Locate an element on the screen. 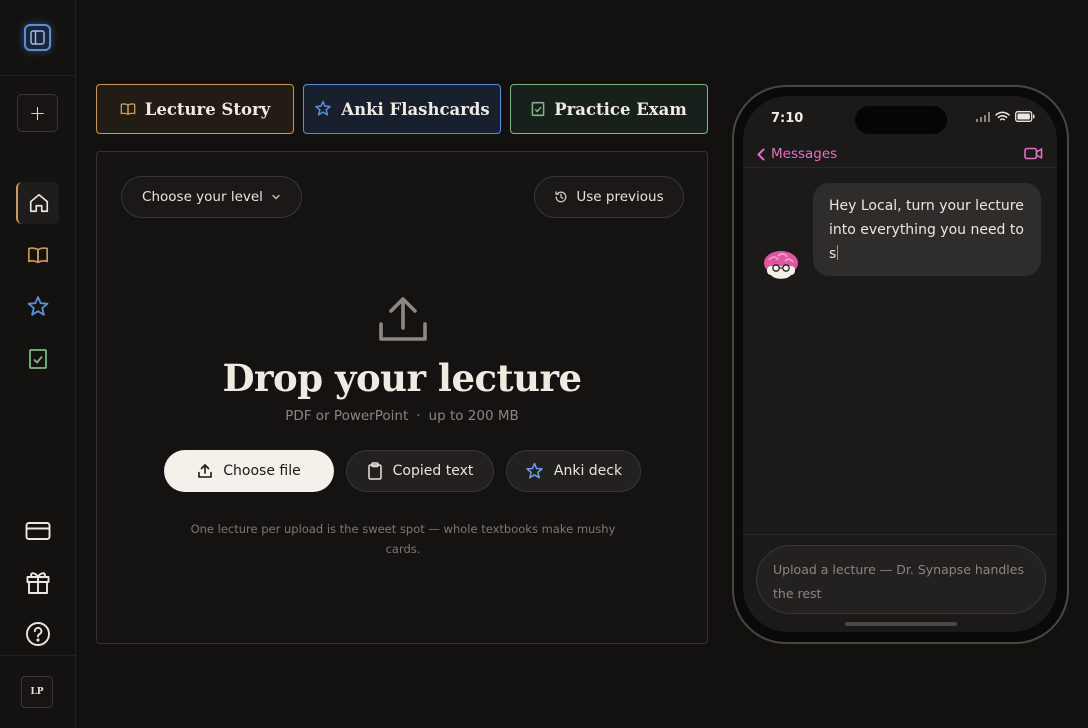 The width and height of the screenshot is (1088, 728). use-previous-label: Use previous is located at coordinates (620, 197).